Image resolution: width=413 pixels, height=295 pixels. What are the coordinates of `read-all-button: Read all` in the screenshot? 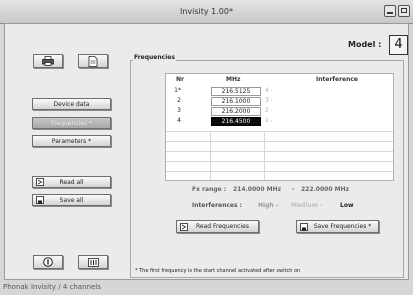 It's located at (71, 182).